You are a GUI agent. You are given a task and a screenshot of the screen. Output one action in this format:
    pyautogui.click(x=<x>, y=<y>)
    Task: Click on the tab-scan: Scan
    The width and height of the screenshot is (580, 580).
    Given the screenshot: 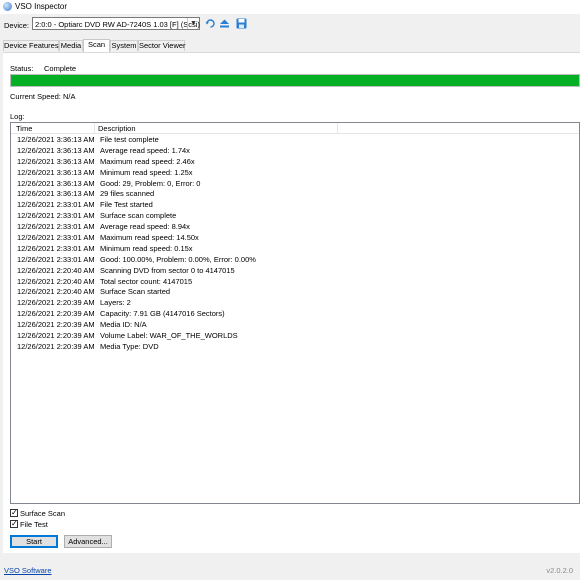 What is the action you would take?
    pyautogui.click(x=96, y=45)
    